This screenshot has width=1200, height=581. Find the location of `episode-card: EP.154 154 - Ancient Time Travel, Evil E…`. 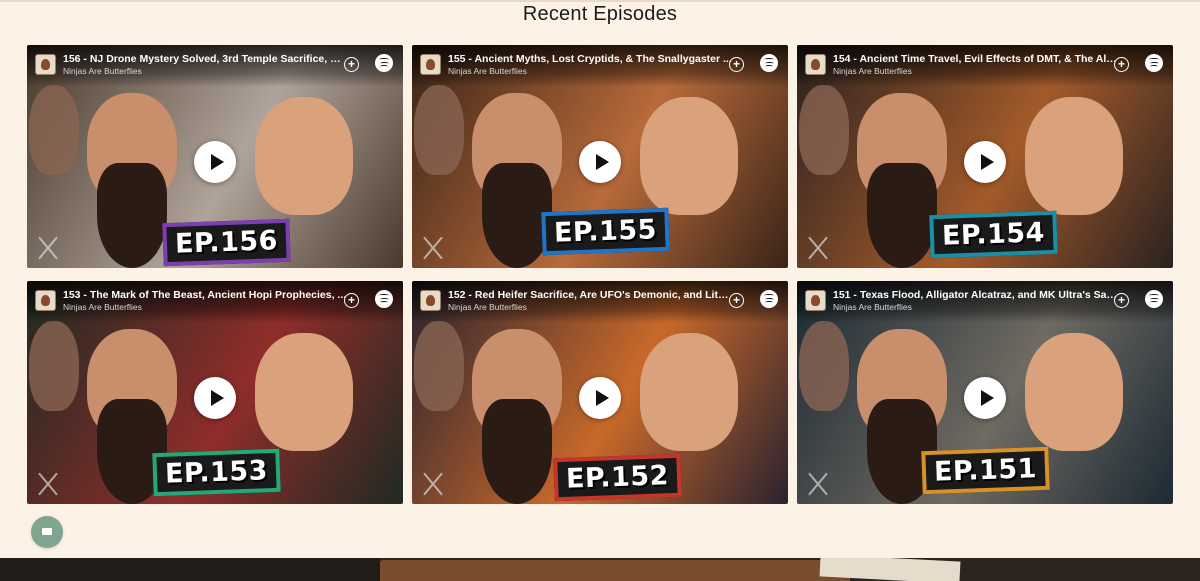

episode-card: EP.154 154 - Ancient Time Travel, Evil E… is located at coordinates (985, 156).